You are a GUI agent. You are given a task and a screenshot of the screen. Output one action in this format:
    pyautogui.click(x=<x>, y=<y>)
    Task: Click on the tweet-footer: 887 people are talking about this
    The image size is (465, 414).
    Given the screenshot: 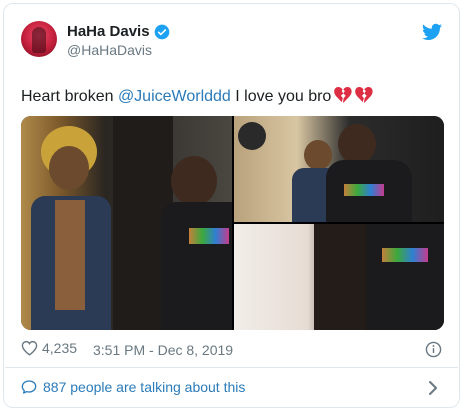 What is the action you would take?
    pyautogui.click(x=231, y=388)
    